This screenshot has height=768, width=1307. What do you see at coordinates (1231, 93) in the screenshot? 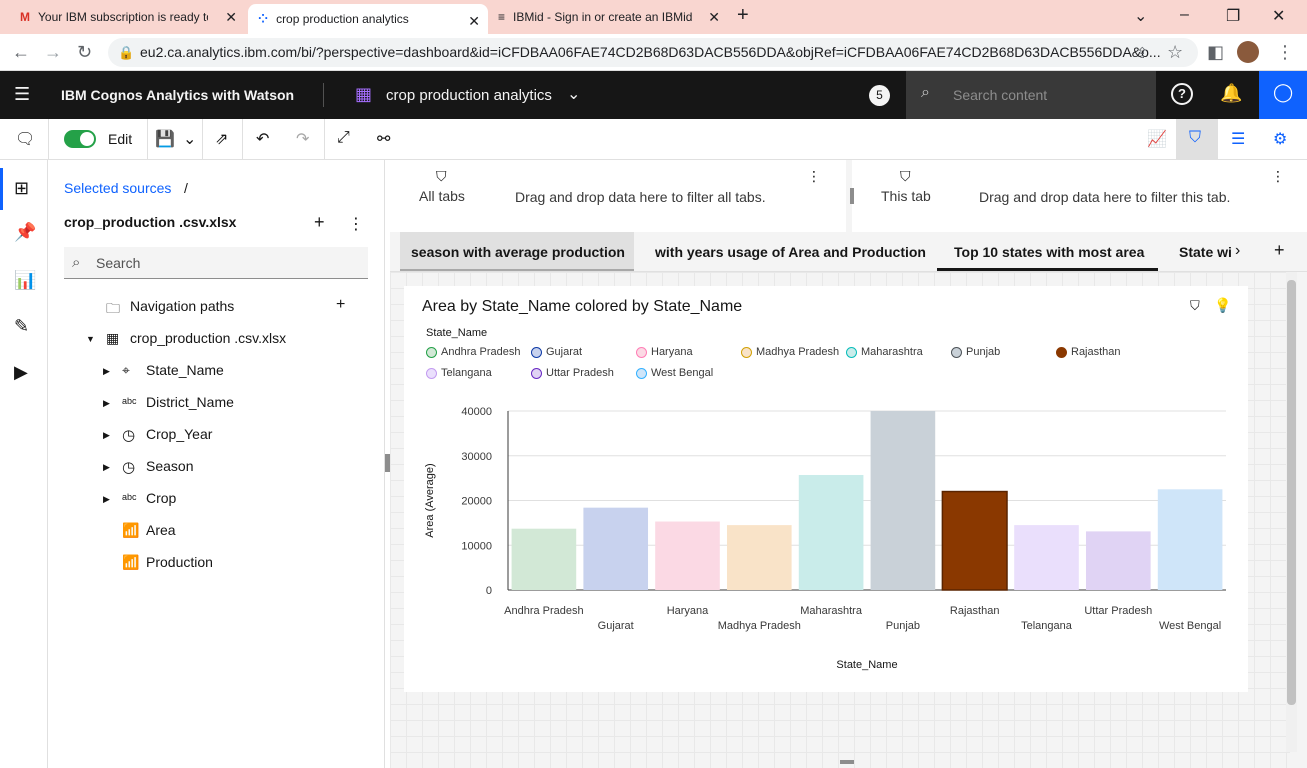
I see `notifications-bell-icon: 🔔` at bounding box center [1231, 93].